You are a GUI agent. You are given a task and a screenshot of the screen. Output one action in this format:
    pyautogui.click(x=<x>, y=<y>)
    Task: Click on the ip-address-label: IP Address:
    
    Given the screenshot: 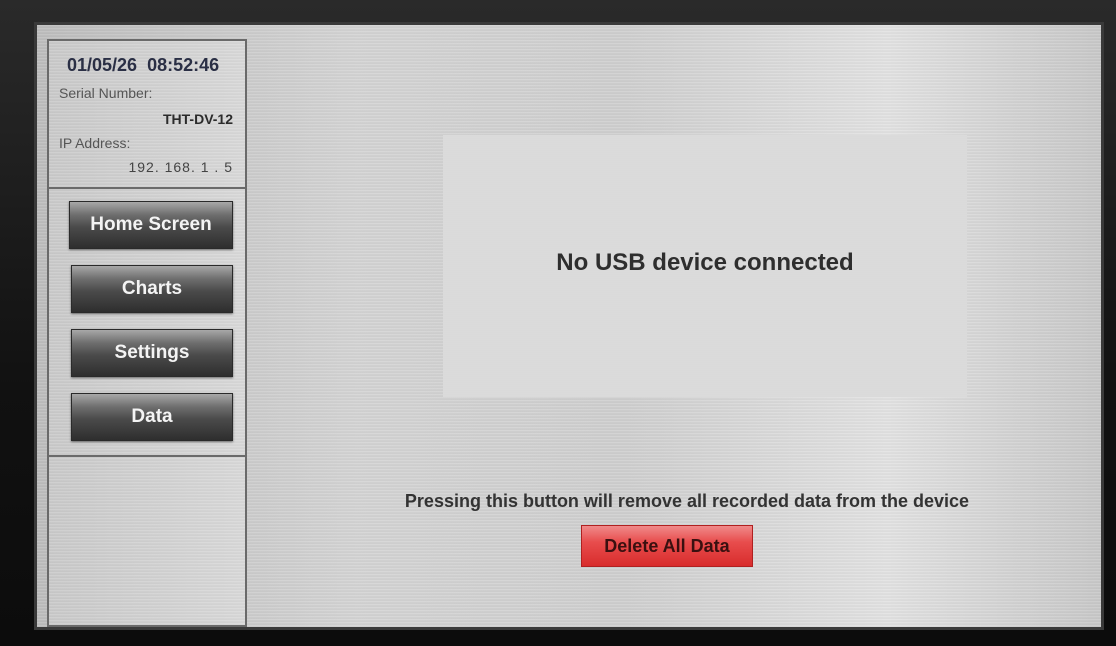 What is the action you would take?
    pyautogui.click(x=95, y=143)
    